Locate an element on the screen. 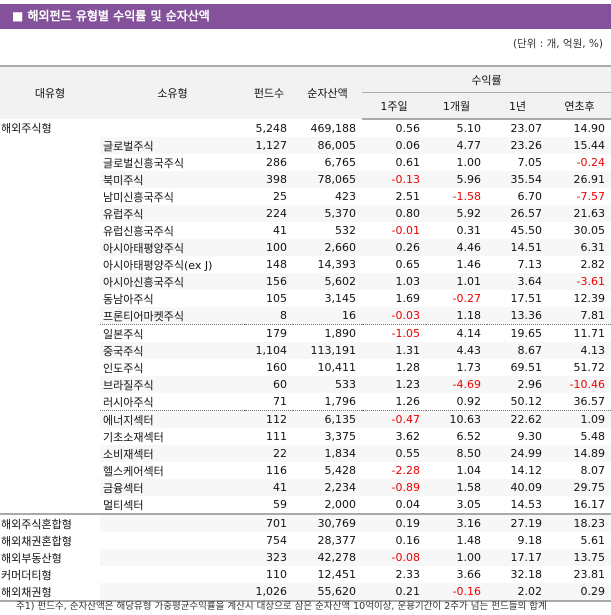 The width and height of the screenshot is (611, 615). return-1m: 1.58 is located at coordinates (456, 487).